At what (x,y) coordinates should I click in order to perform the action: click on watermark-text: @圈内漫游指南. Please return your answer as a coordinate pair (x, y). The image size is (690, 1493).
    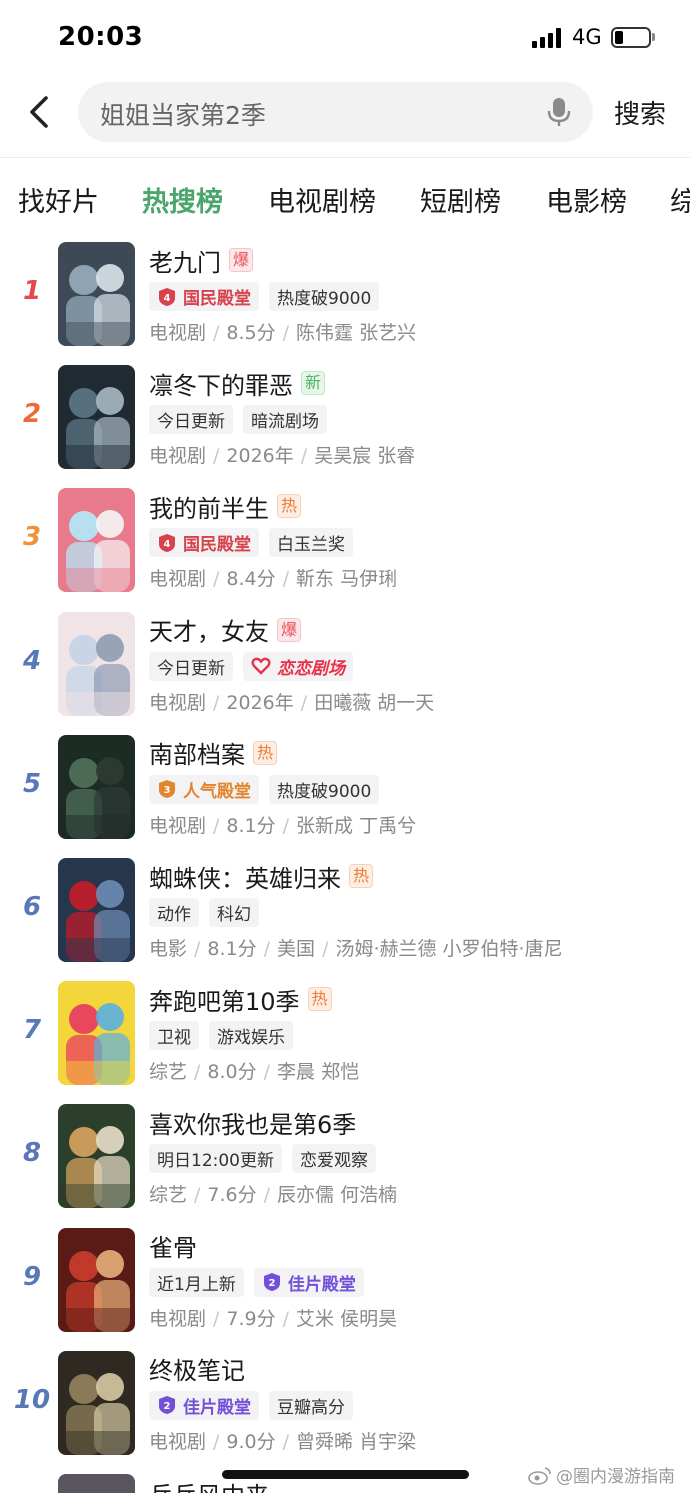
    Looking at the image, I should click on (615, 1477).